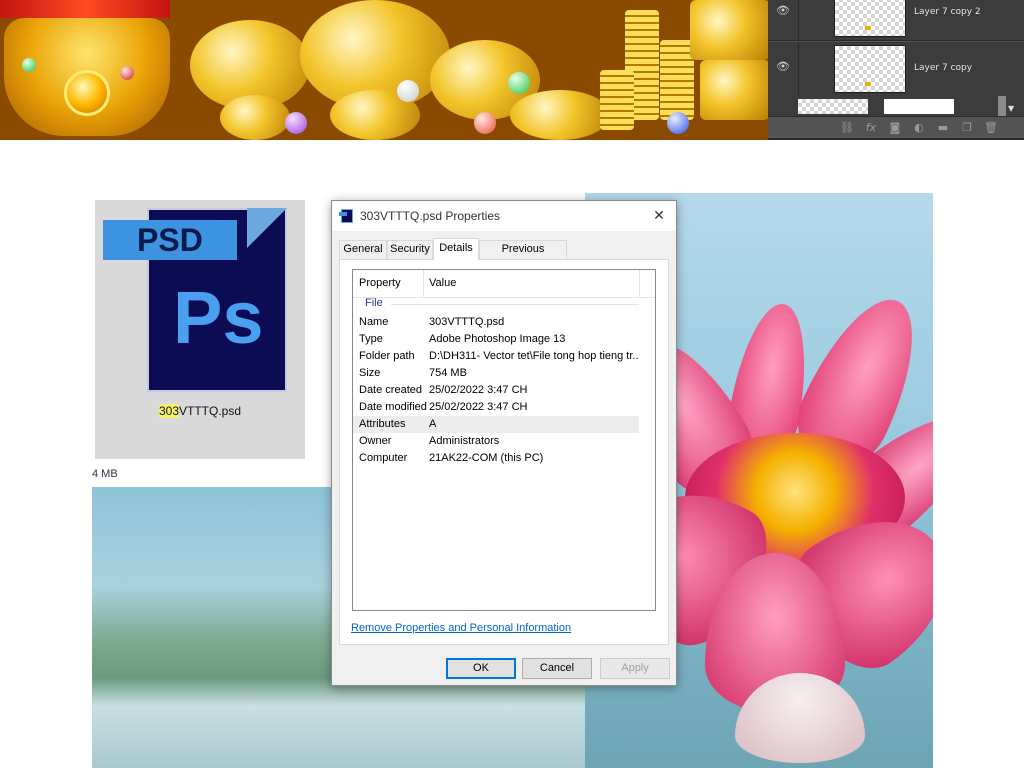 The image size is (1024, 768). I want to click on property-value: Administrators, so click(464, 441).